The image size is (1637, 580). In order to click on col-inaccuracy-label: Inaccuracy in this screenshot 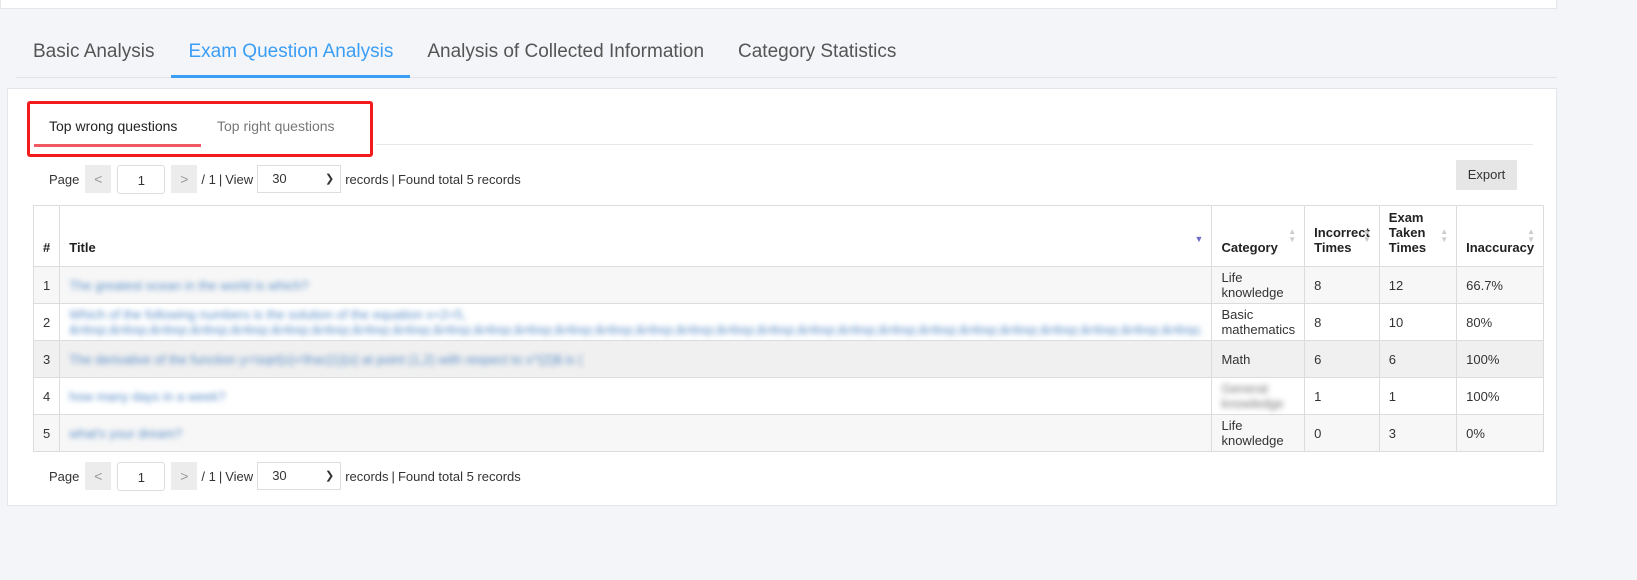, I will do `click(1500, 247)`.